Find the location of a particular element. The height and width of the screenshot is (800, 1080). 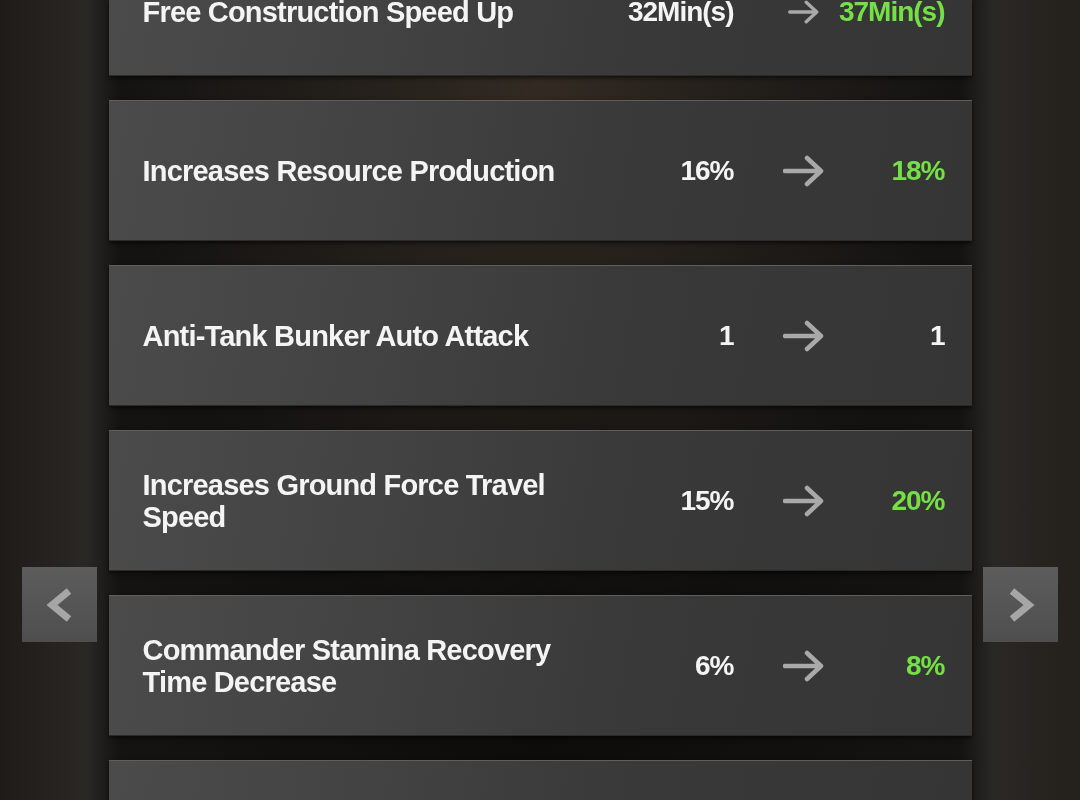

stat-label: Increases Resource Production is located at coordinates (349, 170).